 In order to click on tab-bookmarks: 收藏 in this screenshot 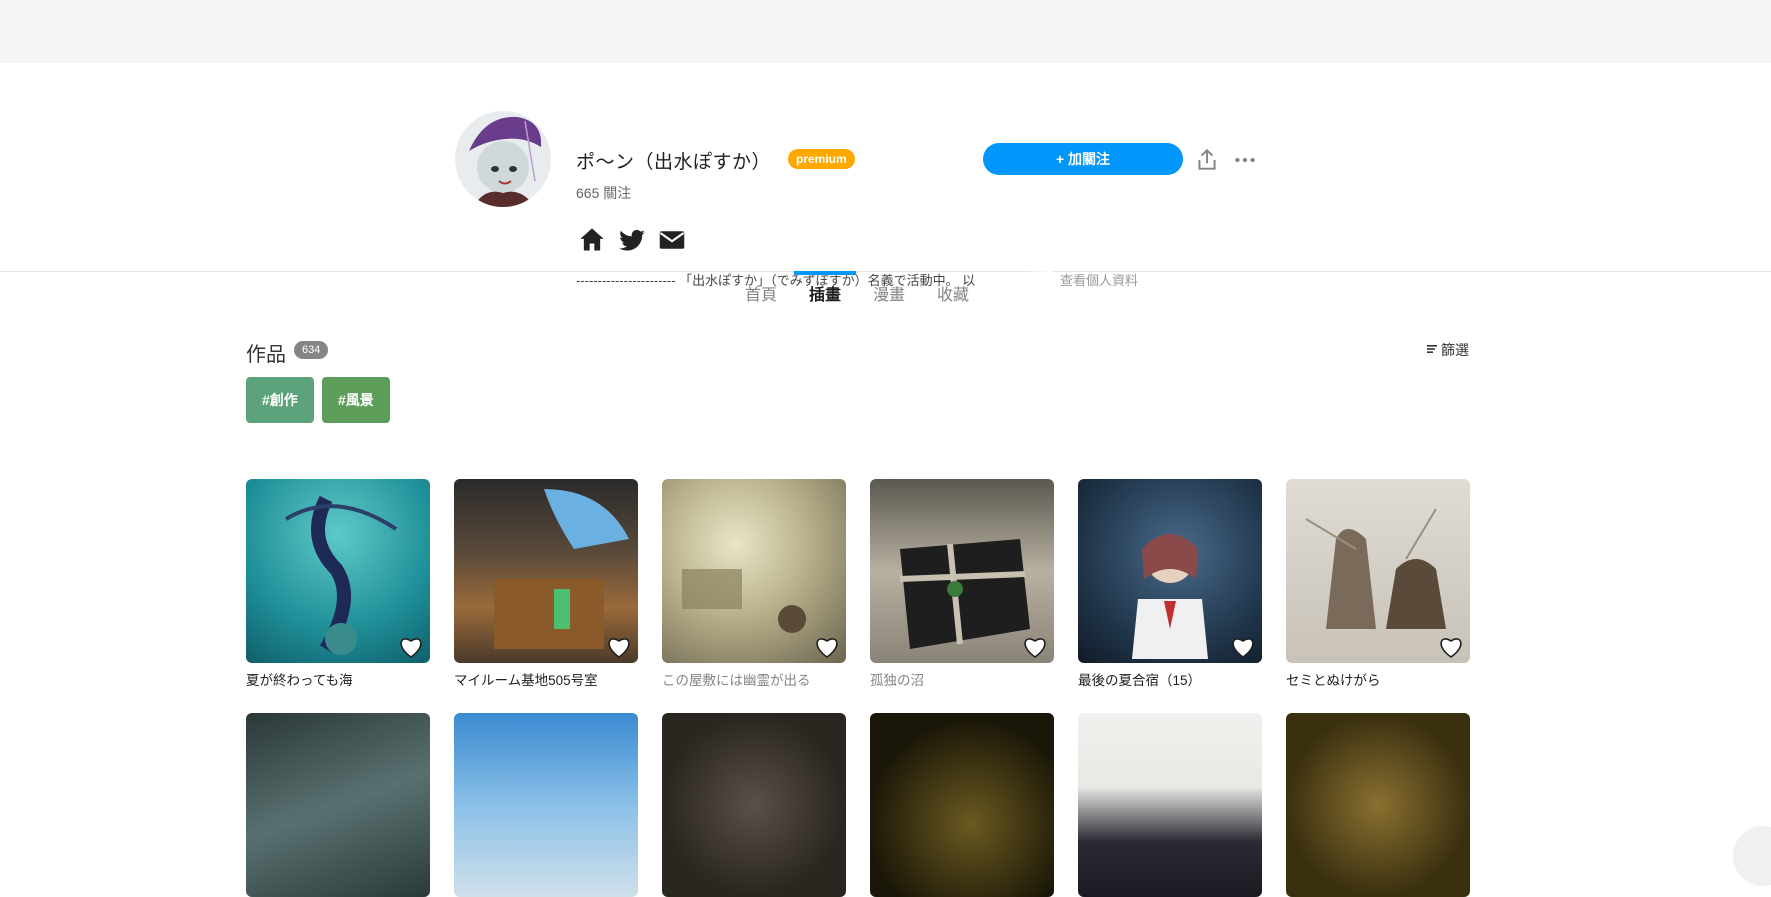, I will do `click(953, 295)`.